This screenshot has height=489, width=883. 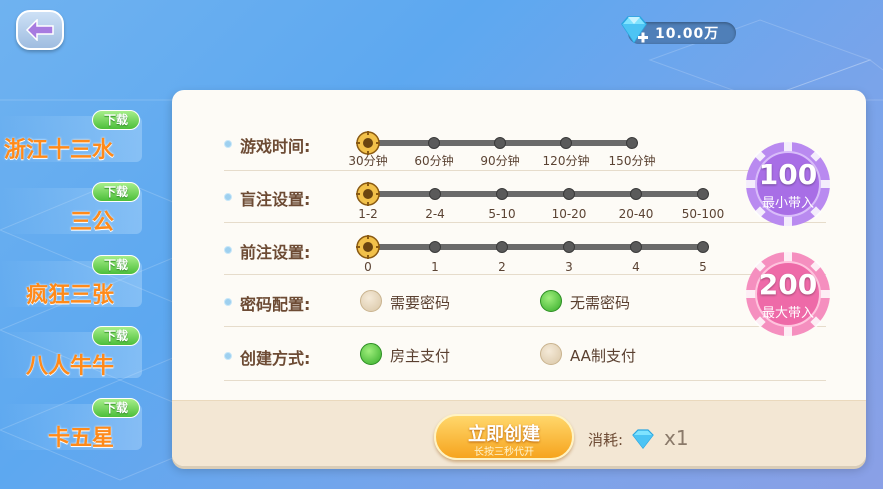 I want to click on slider-tick-label: 0, so click(x=368, y=267).